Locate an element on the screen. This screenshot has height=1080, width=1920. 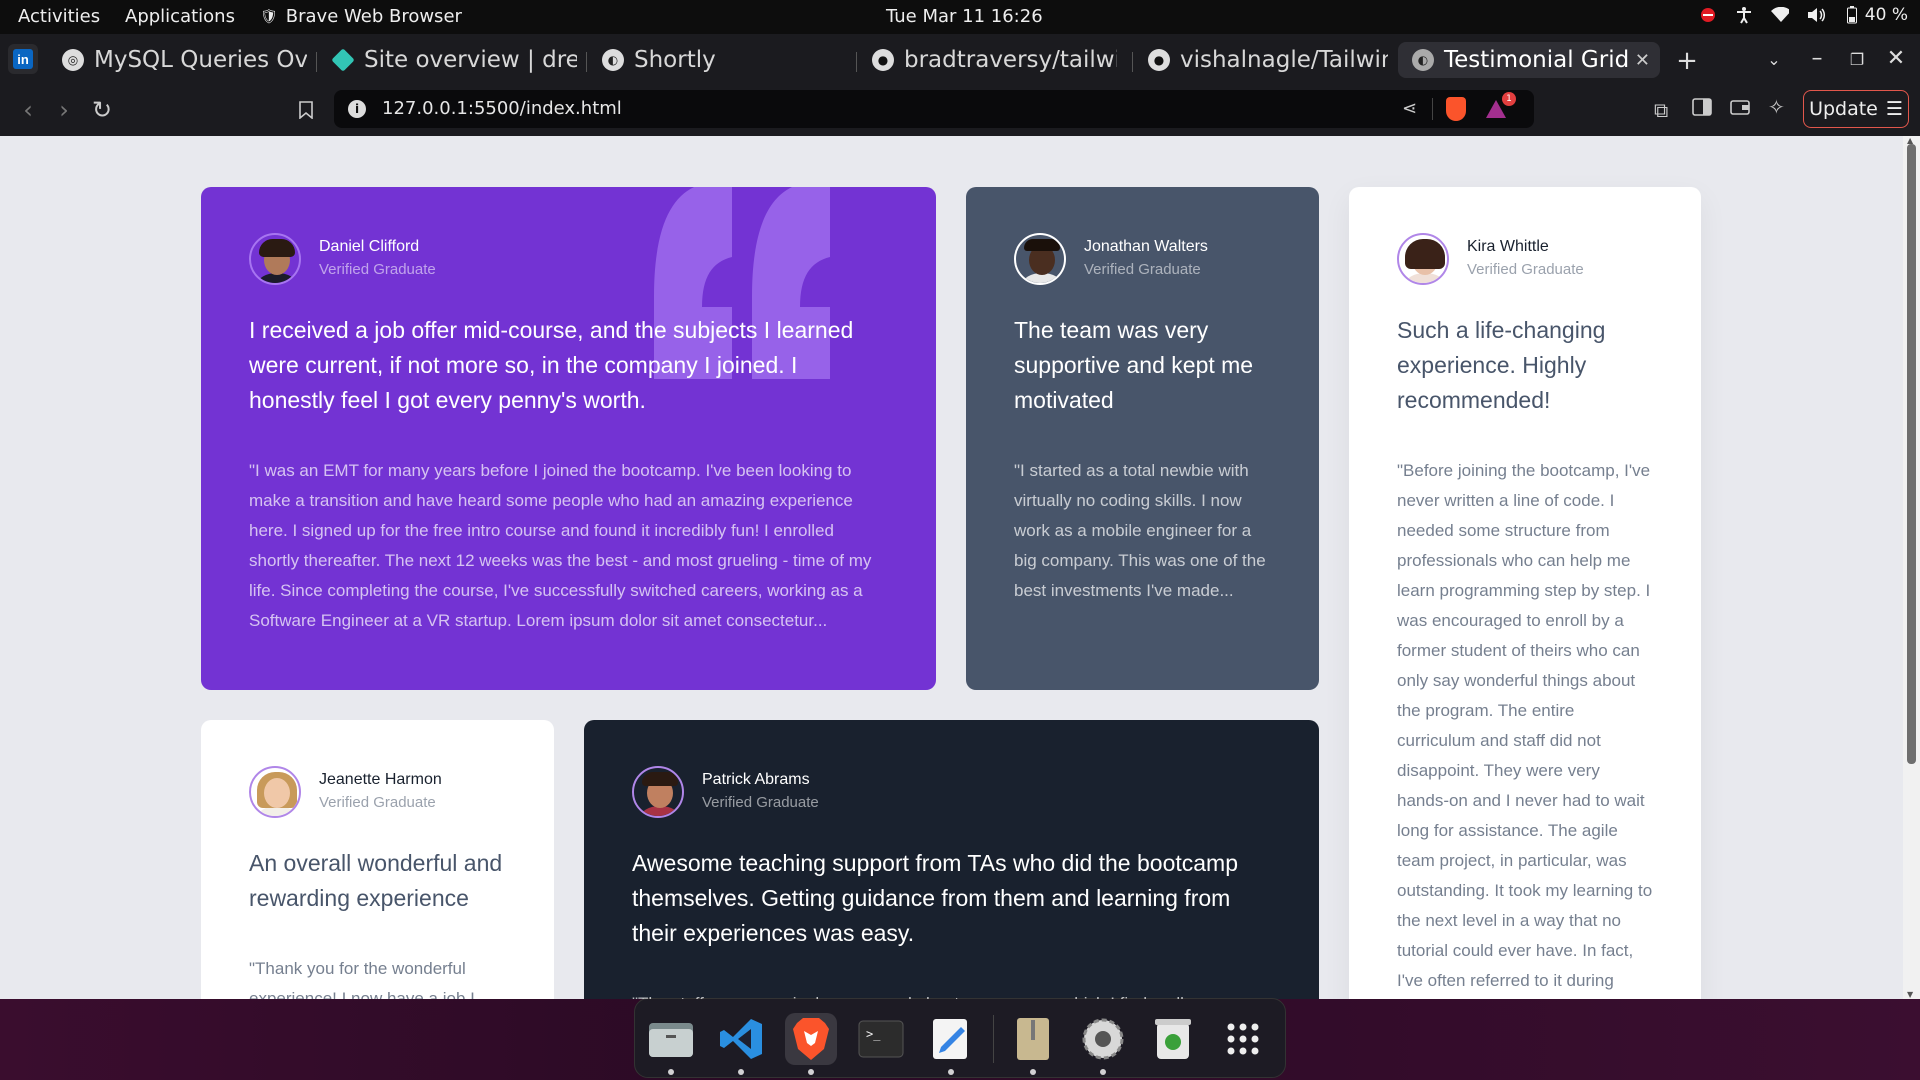
archive-icon is located at coordinates (1033, 1039).